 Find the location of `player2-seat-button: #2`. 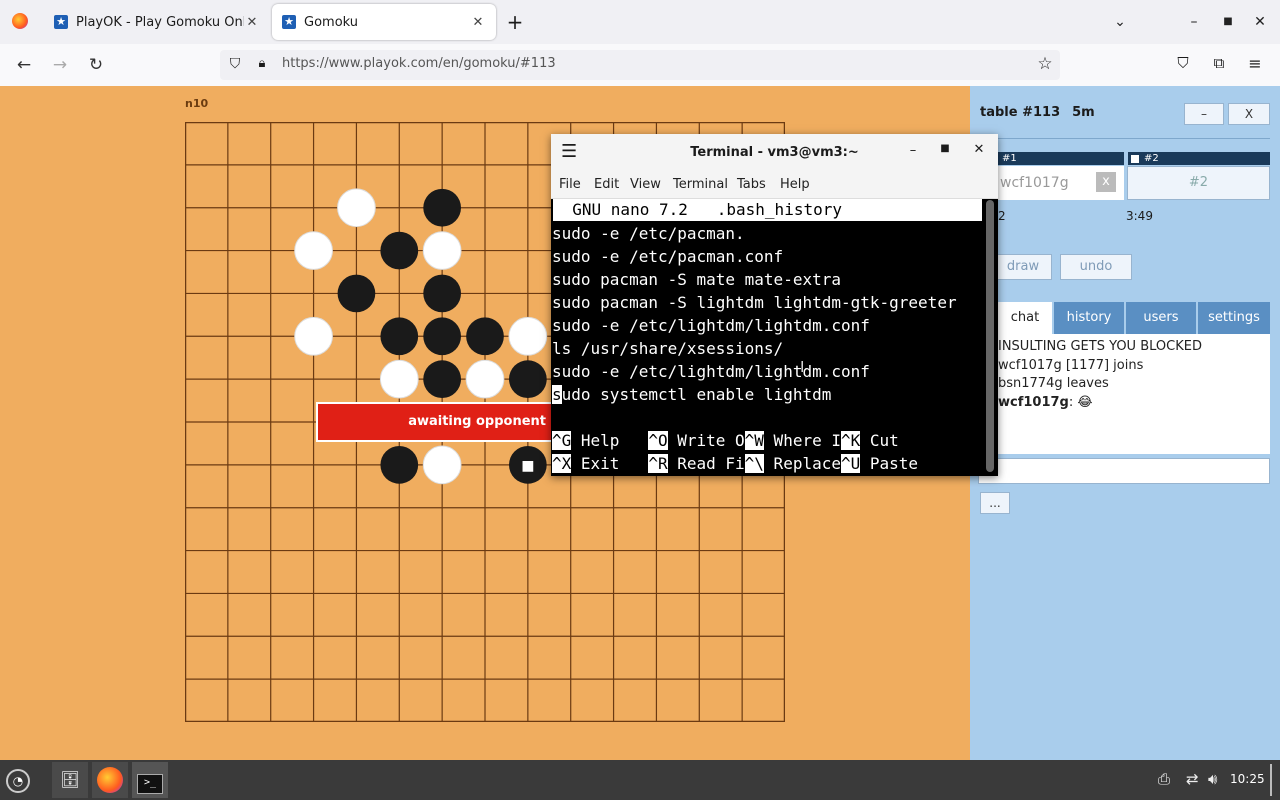

player2-seat-button: #2 is located at coordinates (1198, 183).